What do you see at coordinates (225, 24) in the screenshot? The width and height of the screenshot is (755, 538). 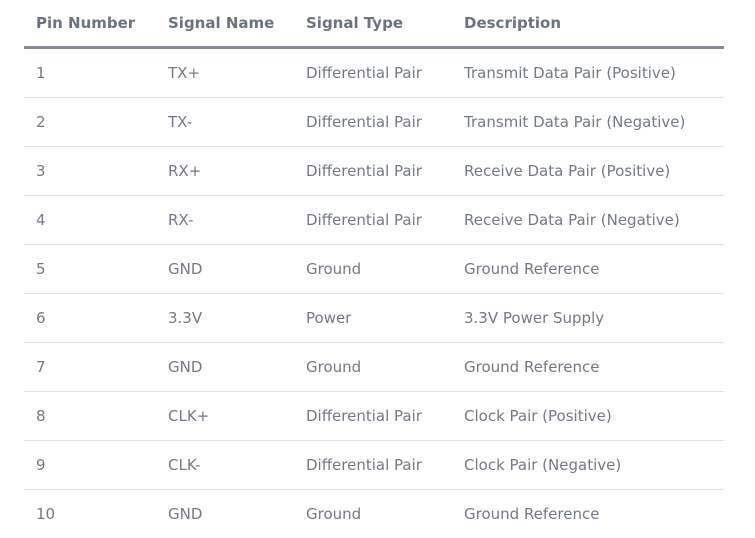 I see `header-signal-name: Signal Name` at bounding box center [225, 24].